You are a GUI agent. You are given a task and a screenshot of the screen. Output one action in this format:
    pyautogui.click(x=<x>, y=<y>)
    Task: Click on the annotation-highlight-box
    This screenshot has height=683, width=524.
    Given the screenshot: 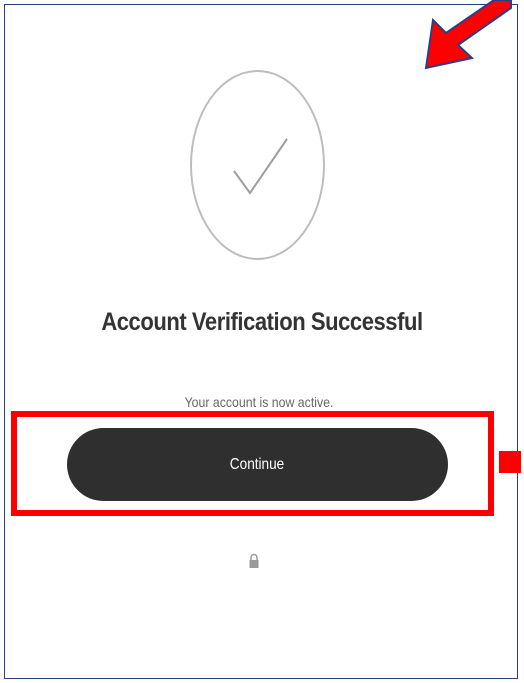 What is the action you would take?
    pyautogui.click(x=252, y=463)
    